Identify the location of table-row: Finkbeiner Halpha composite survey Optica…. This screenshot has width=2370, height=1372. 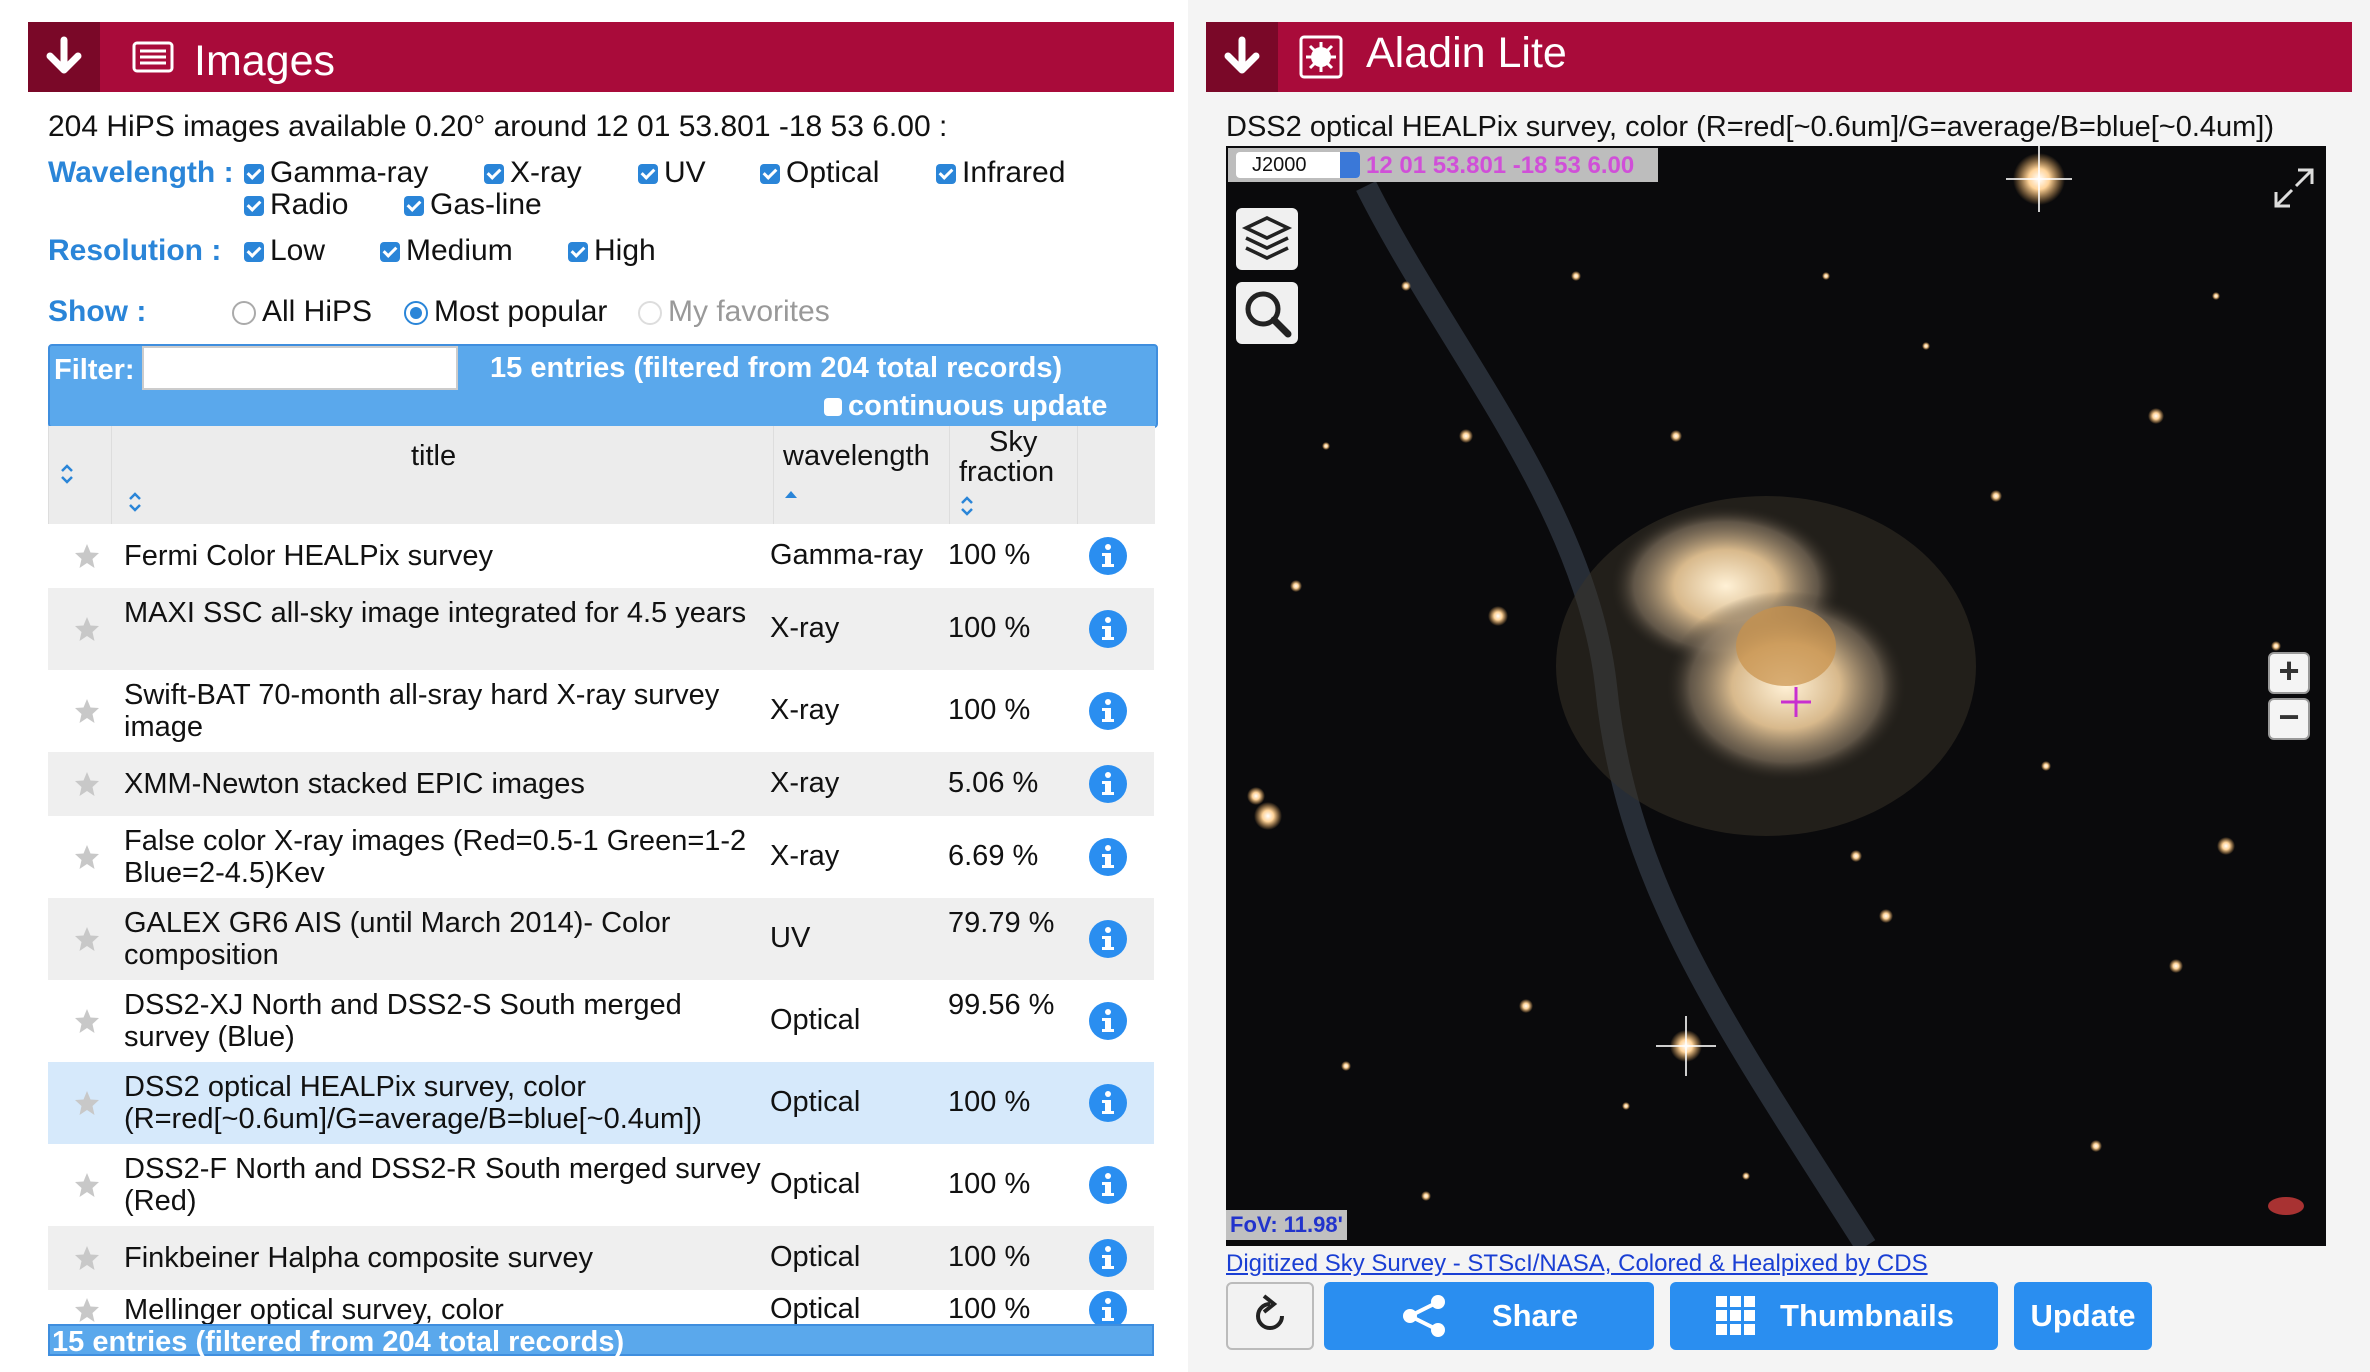
(601, 1258).